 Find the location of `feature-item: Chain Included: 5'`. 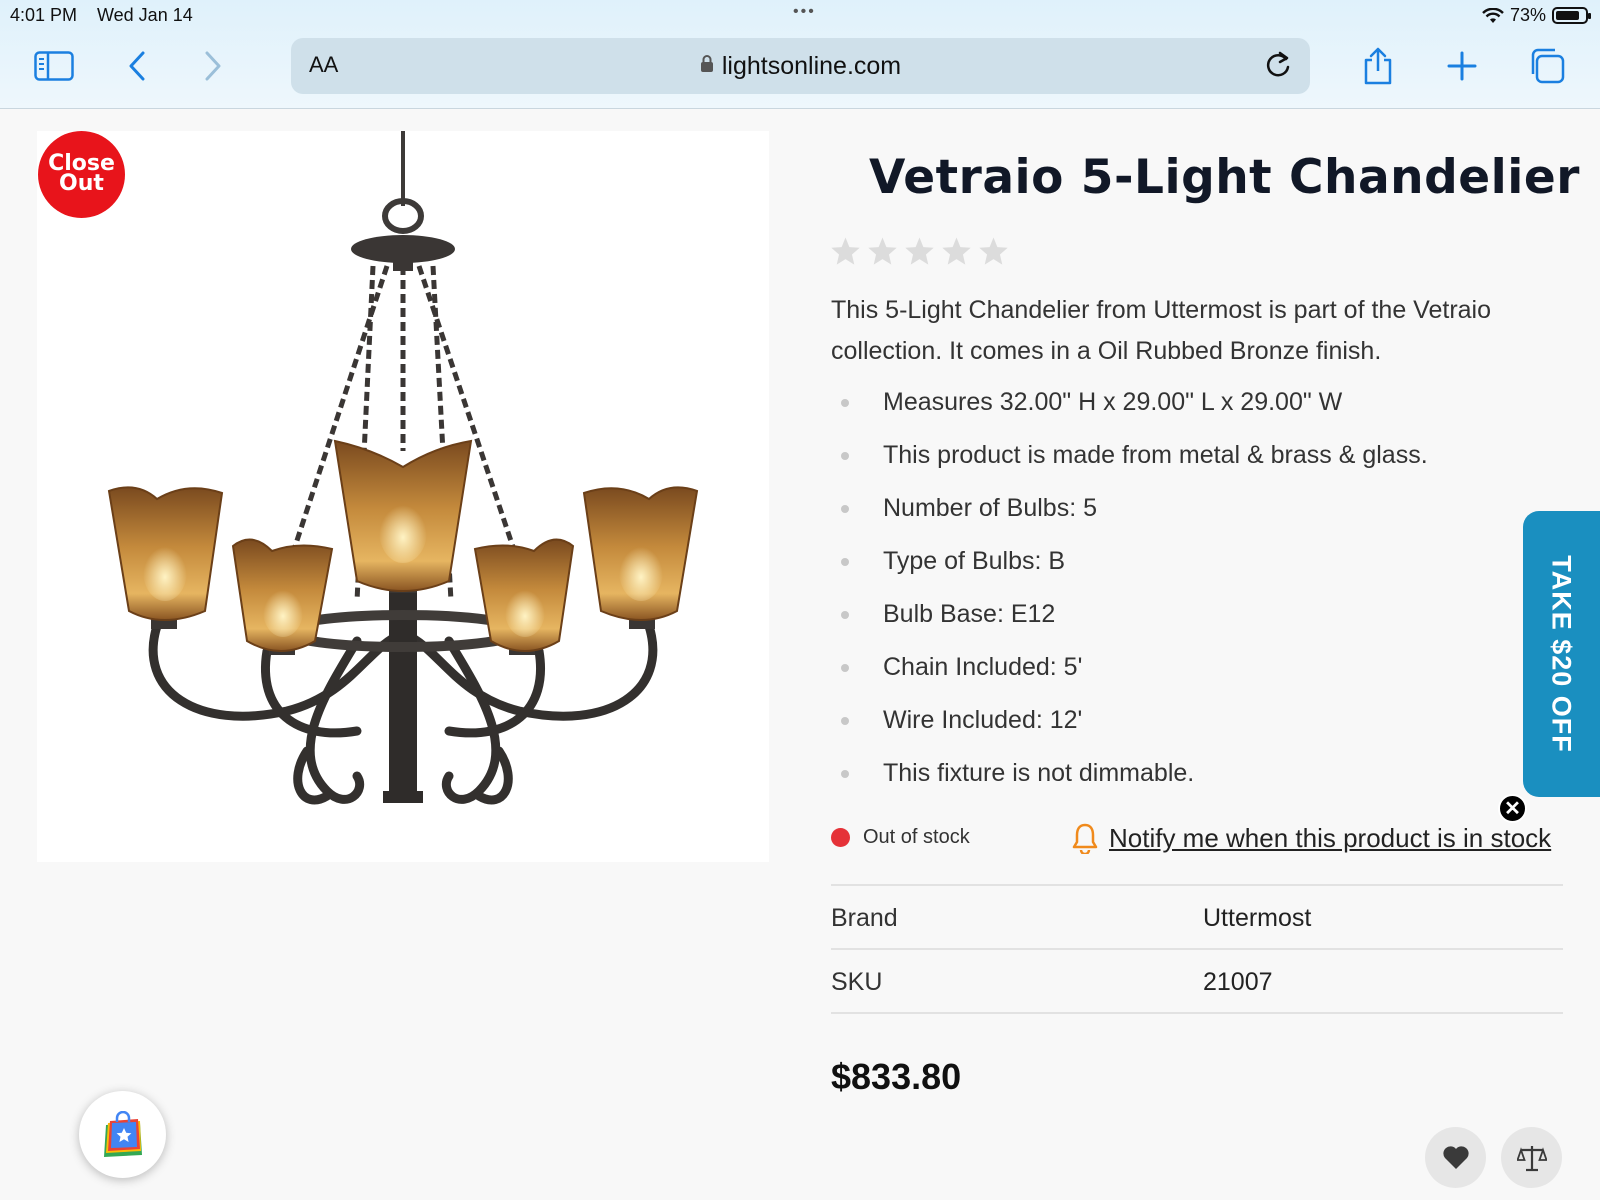

feature-item: Chain Included: 5' is located at coordinates (1134, 667).